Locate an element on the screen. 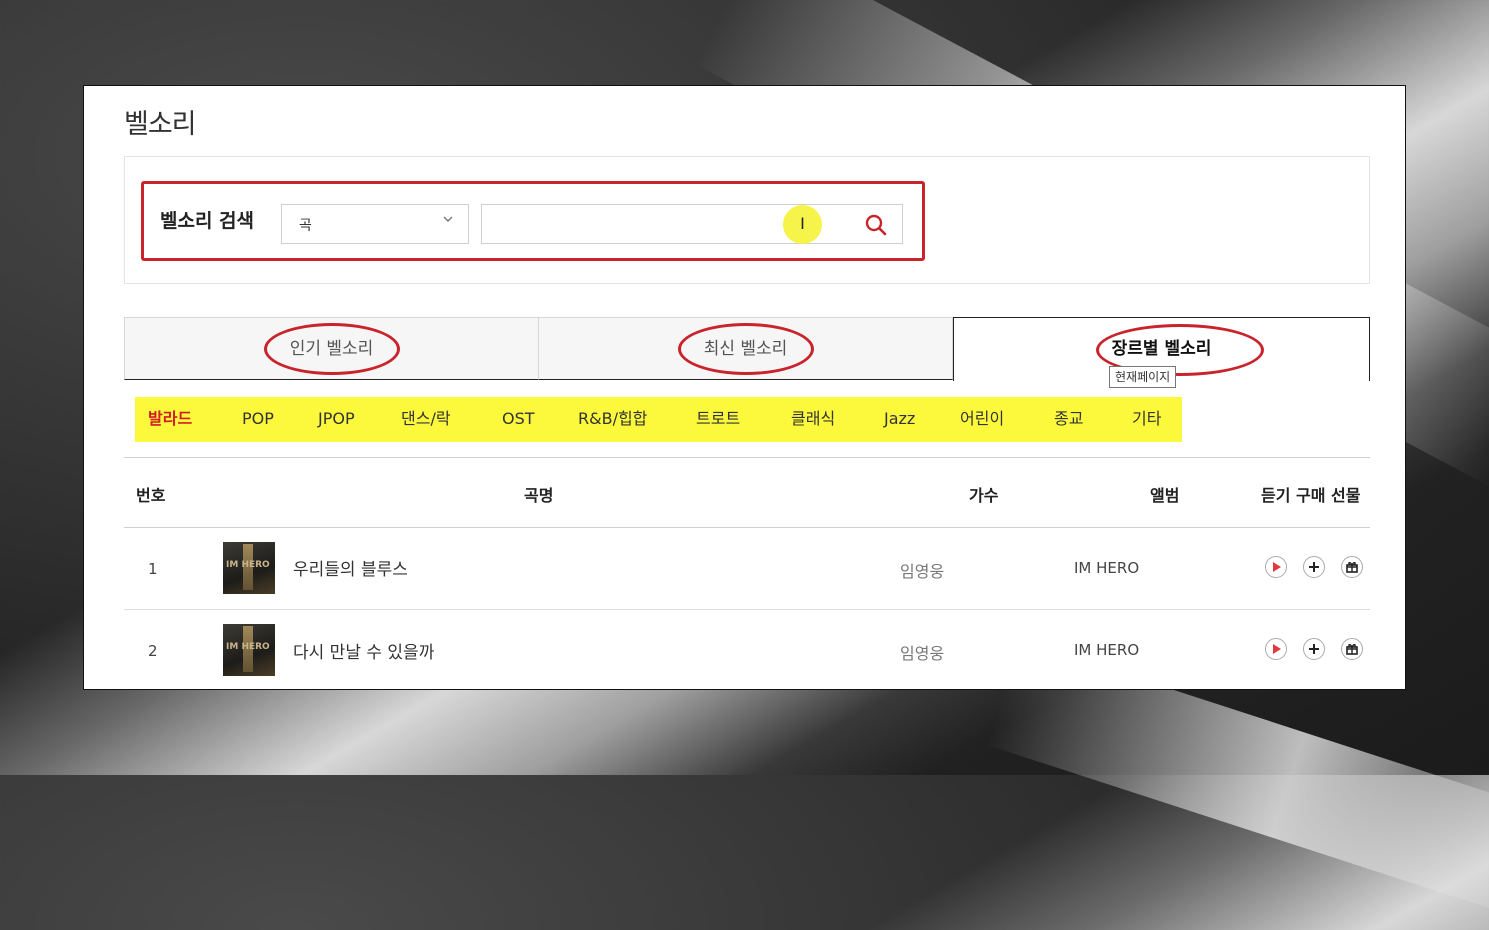 This screenshot has width=1489, height=930. genre-dance-rock: 댄스/락 is located at coordinates (426, 419).